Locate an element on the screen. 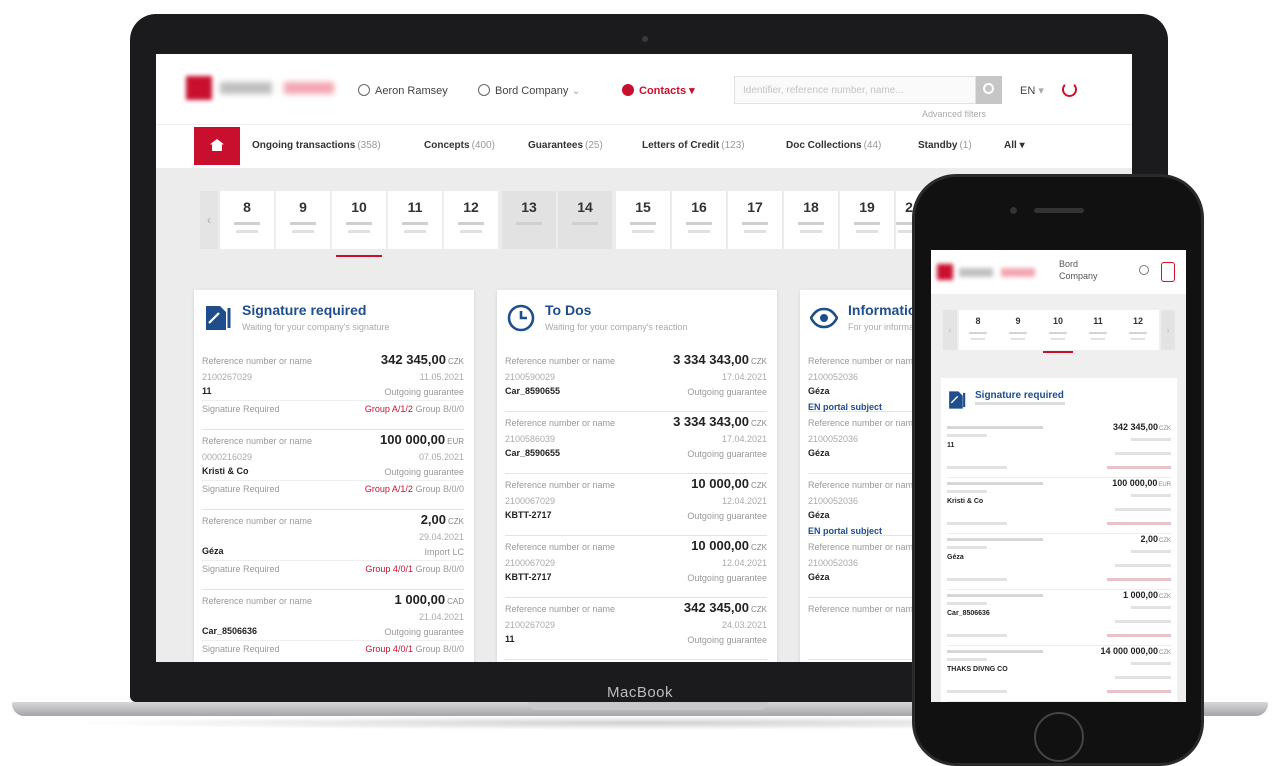  chevron-down-icon: ▾ is located at coordinates (1022, 145).